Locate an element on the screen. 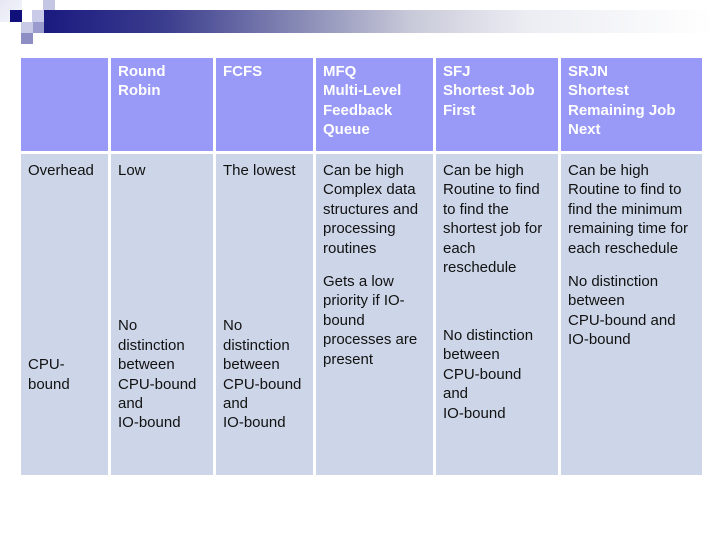  header-cell-fcfs: FCFS is located at coordinates (264, 106).